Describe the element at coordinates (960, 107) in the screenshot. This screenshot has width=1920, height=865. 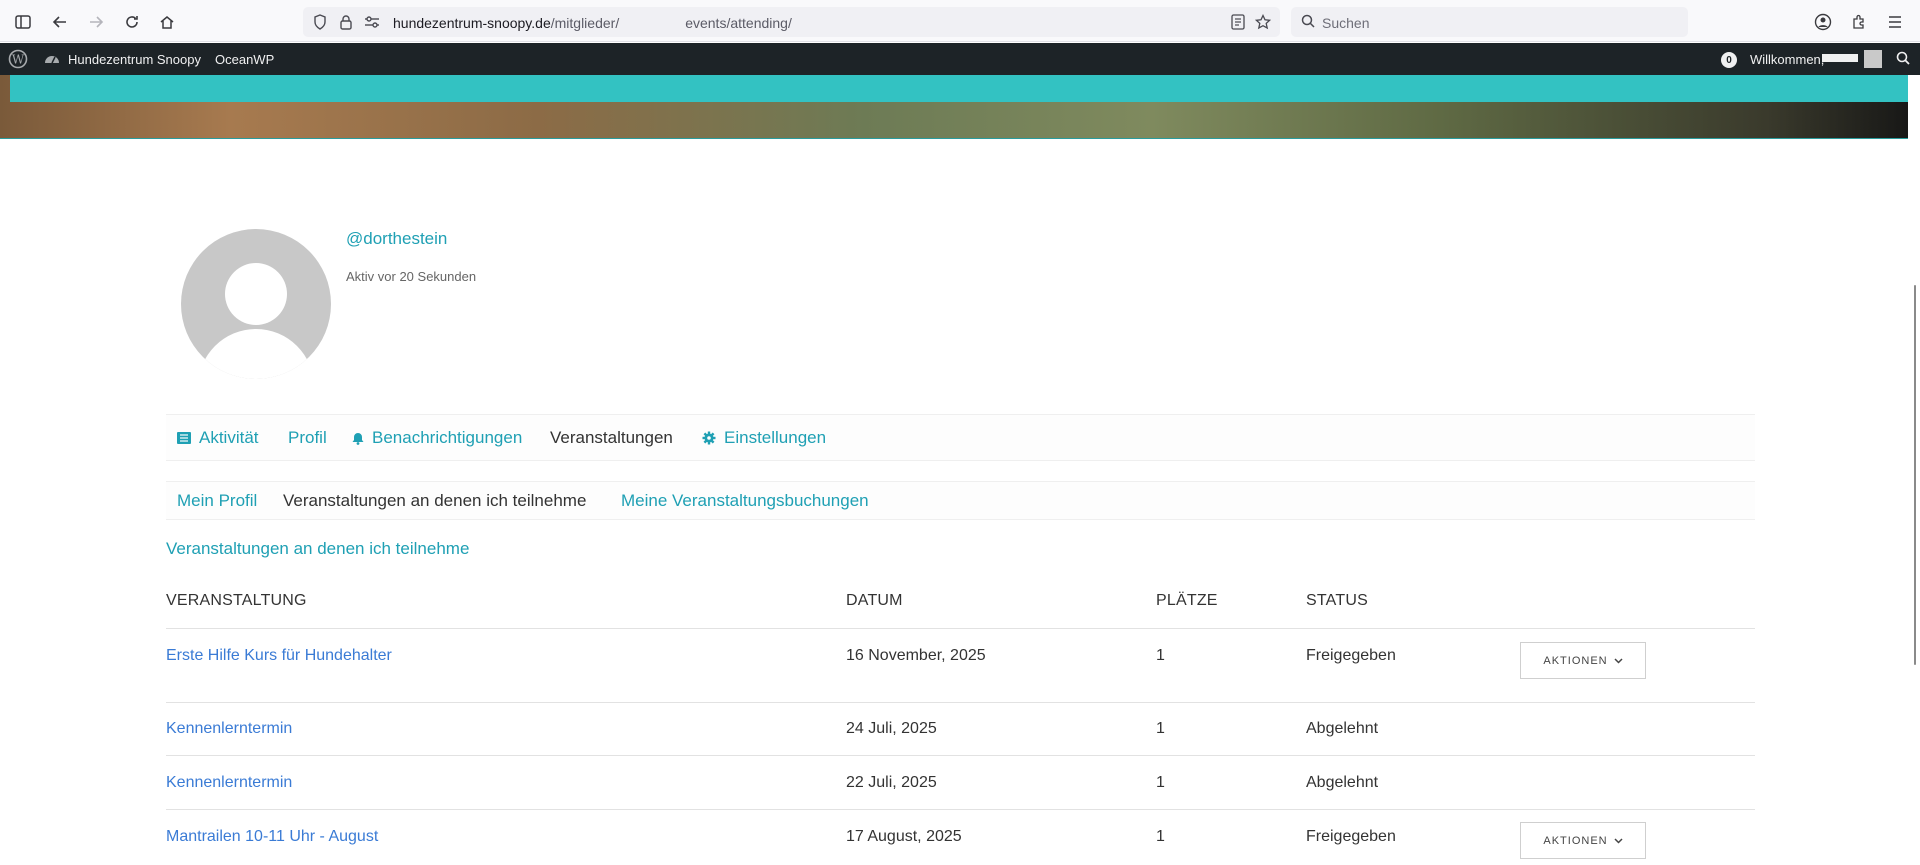
I see `cover-image` at that location.